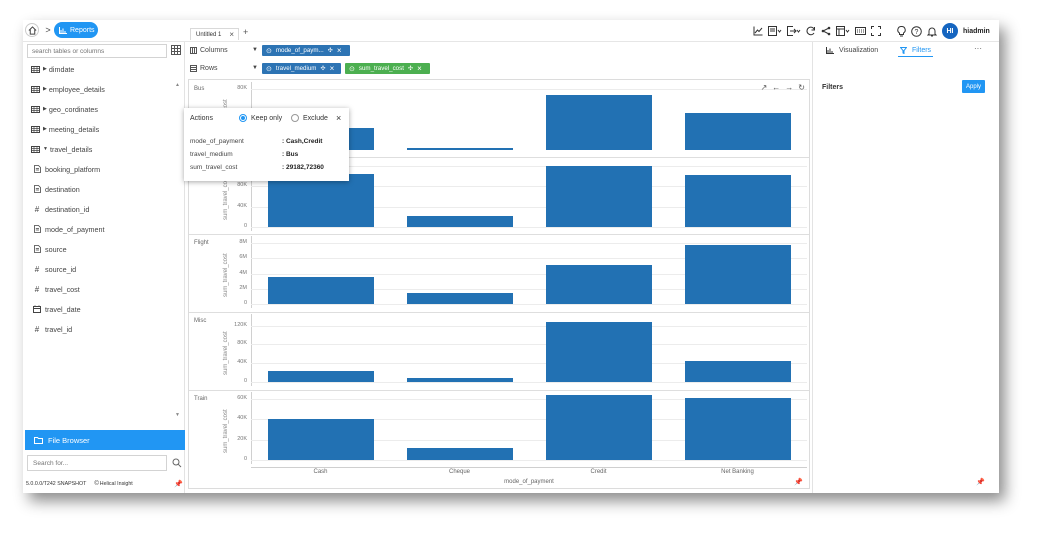 Image resolution: width=1052 pixels, height=545 pixels. Describe the element at coordinates (459, 149) in the screenshot. I see `bar-bus-cheque` at that location.